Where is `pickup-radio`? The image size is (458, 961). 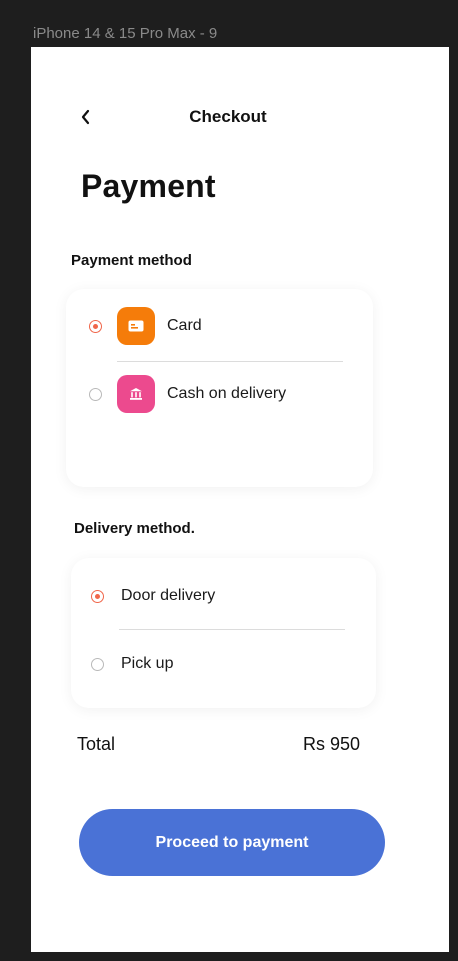 pickup-radio is located at coordinates (97, 664).